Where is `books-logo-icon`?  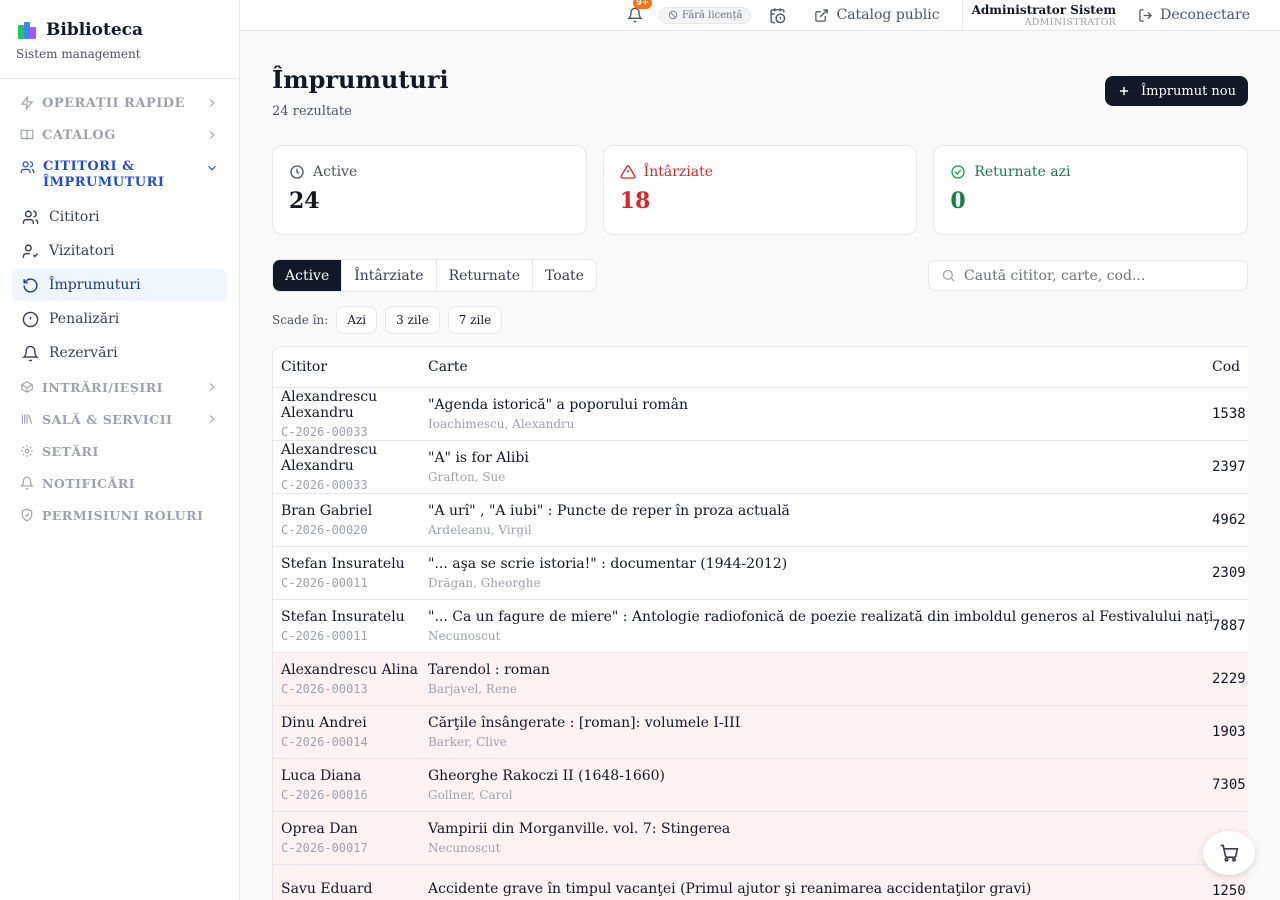 books-logo-icon is located at coordinates (28, 30).